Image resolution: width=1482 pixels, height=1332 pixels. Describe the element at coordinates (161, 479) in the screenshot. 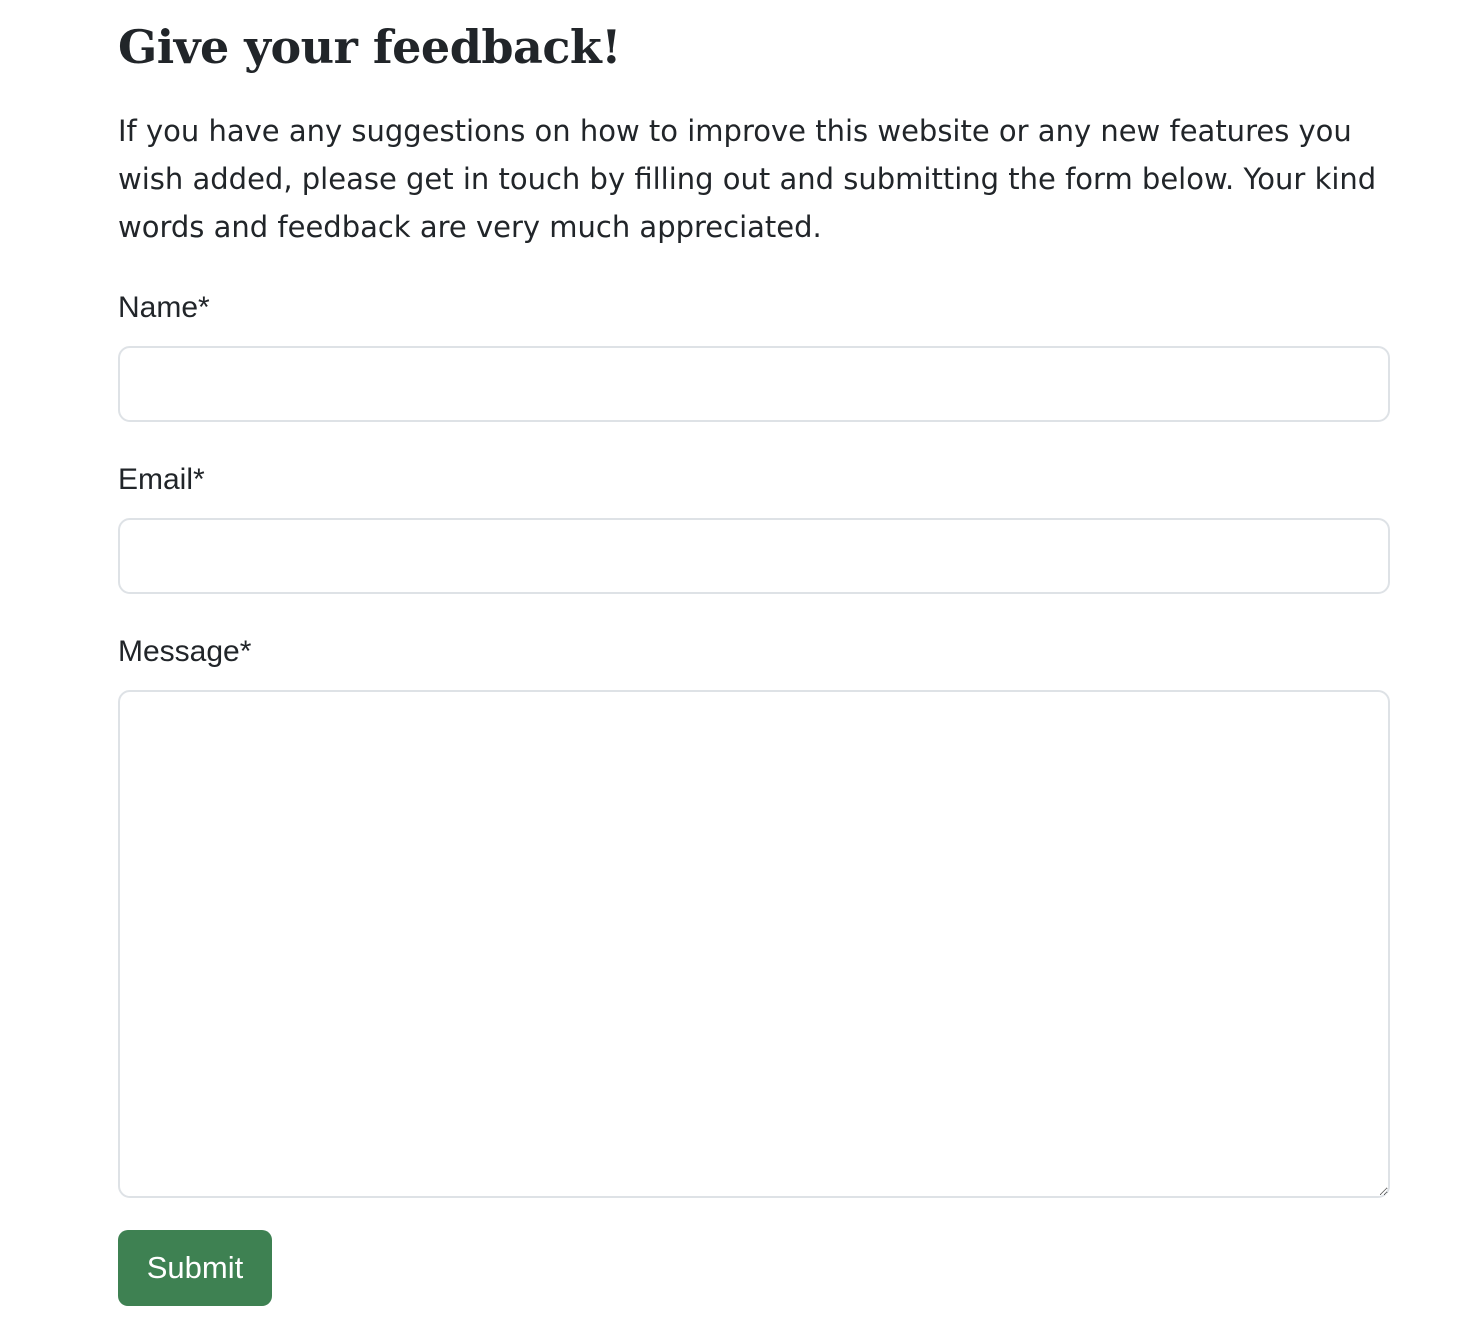

I see `email-label: Email*` at that location.